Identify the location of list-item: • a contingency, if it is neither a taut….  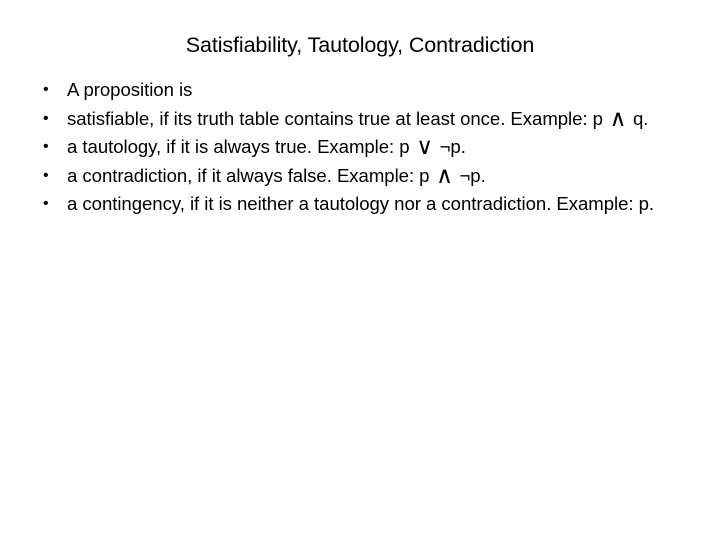
(360, 204).